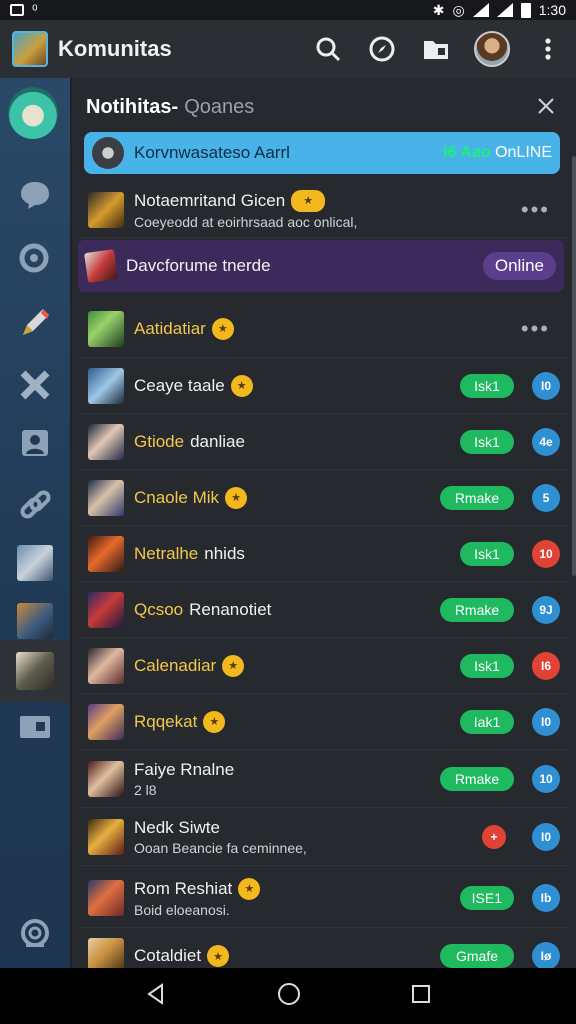 The image size is (576, 1024). I want to click on list-item: Cotaldiet ★ Gmafe Iø, so click(324, 949).